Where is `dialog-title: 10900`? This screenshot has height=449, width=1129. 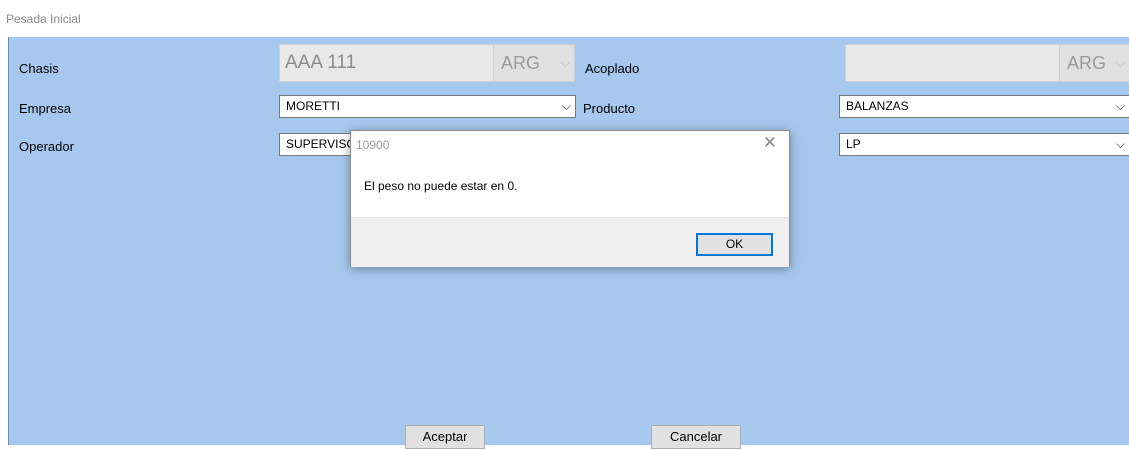 dialog-title: 10900 is located at coordinates (373, 145).